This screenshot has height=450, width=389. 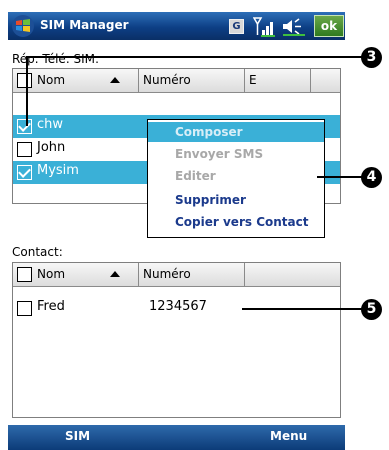 I want to click on windows-start-icon, so click(x=23, y=26).